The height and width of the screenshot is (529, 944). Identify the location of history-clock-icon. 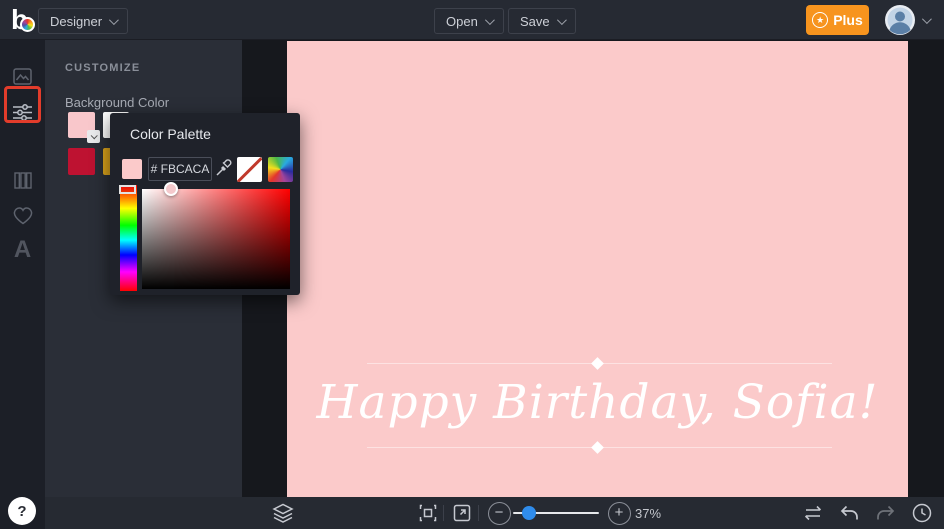
(922, 513).